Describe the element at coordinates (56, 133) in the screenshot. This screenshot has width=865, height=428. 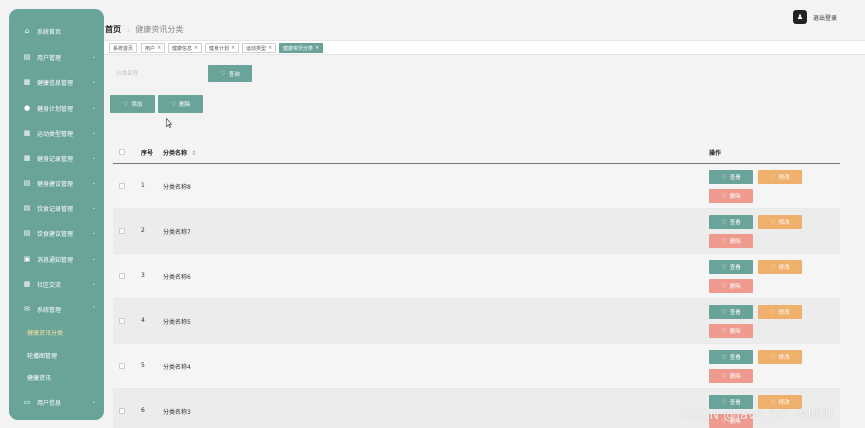
I see `sidebar-item-5: ▦ 运动类型管理 ⌄` at that location.